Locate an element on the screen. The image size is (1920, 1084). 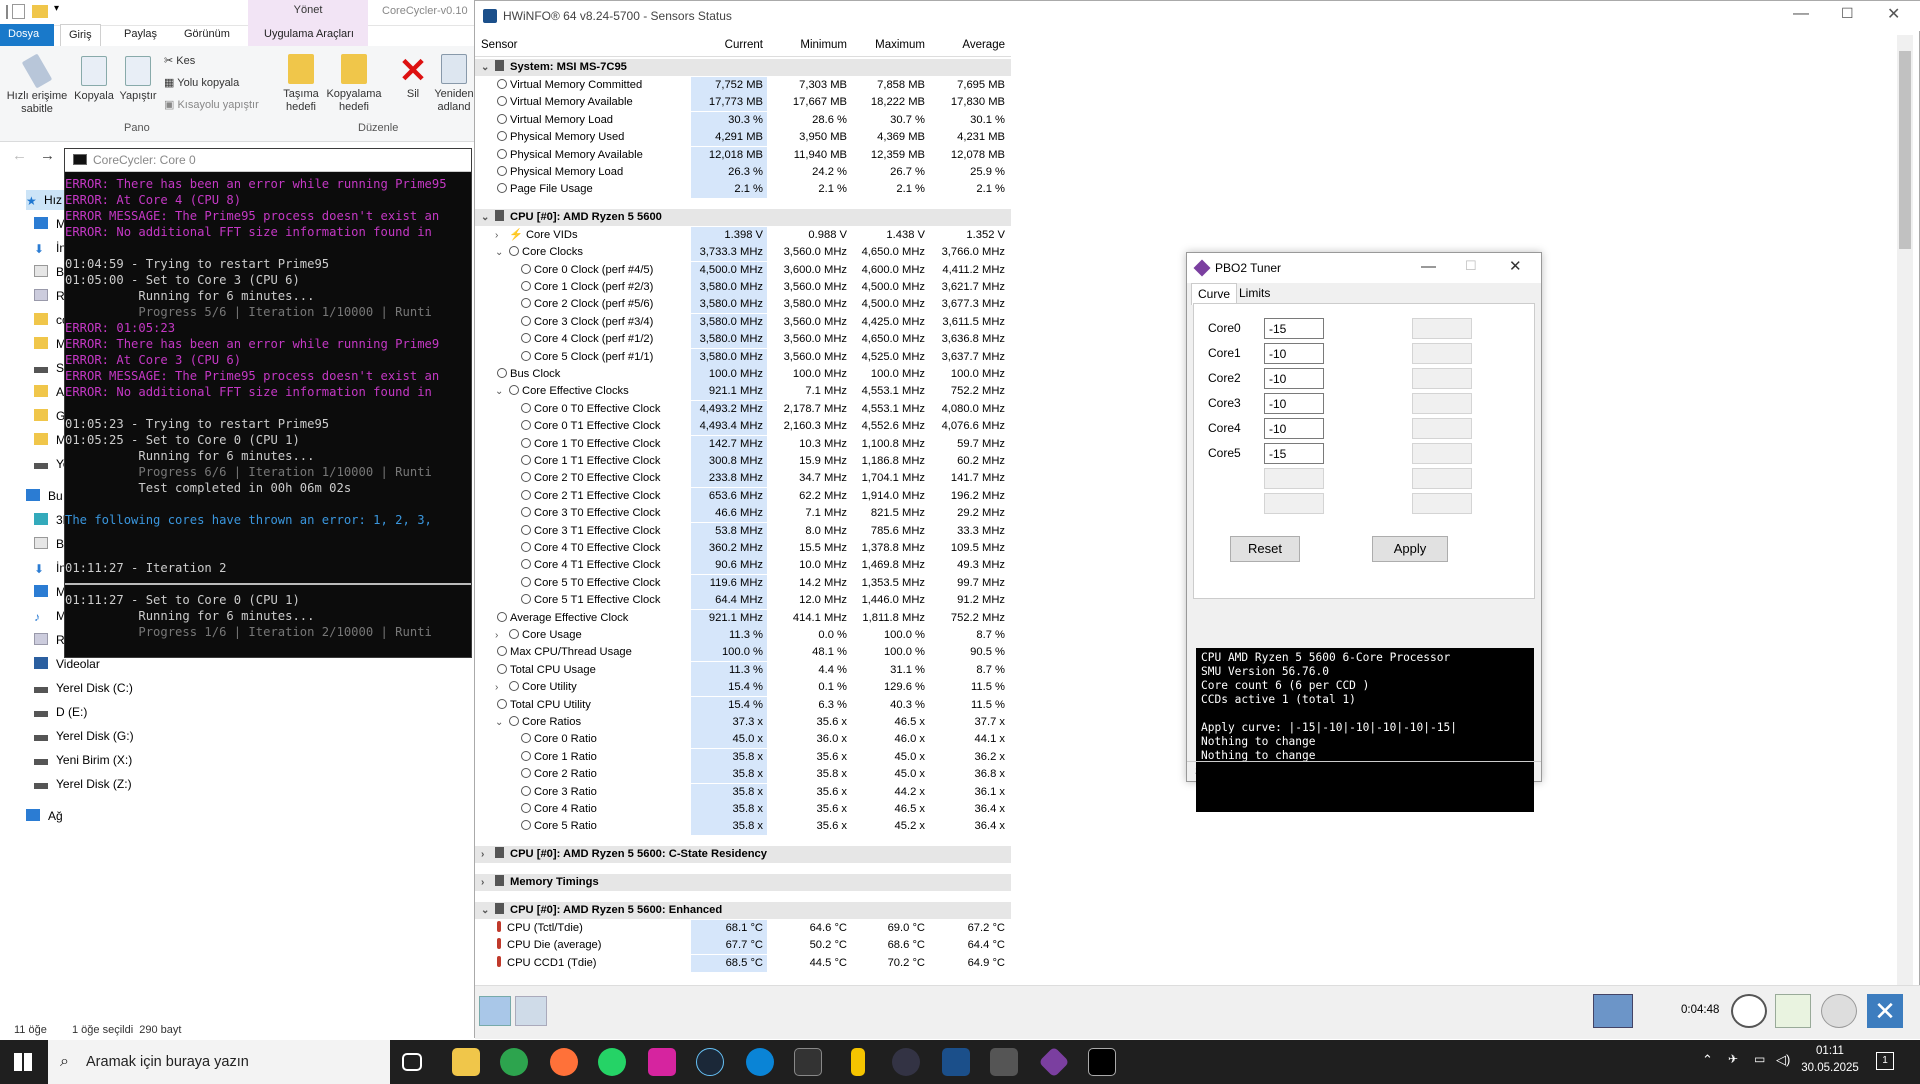
core4-offset-input is located at coordinates (1294, 428).